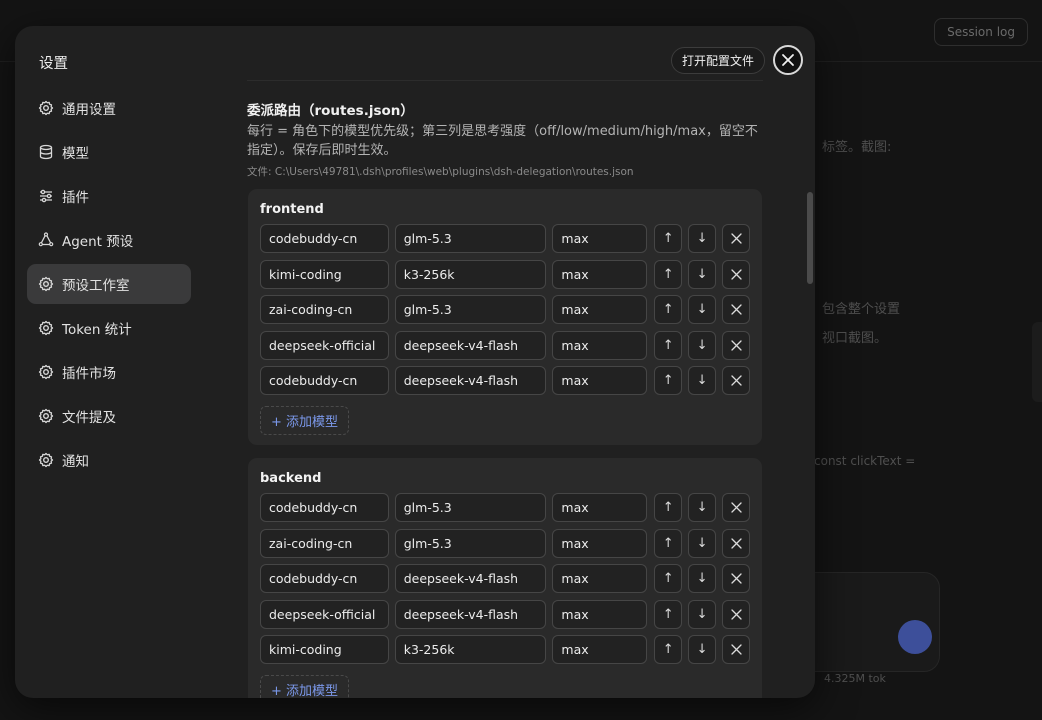  I want to click on sidebar-item-7: 文件提及, so click(109, 416).